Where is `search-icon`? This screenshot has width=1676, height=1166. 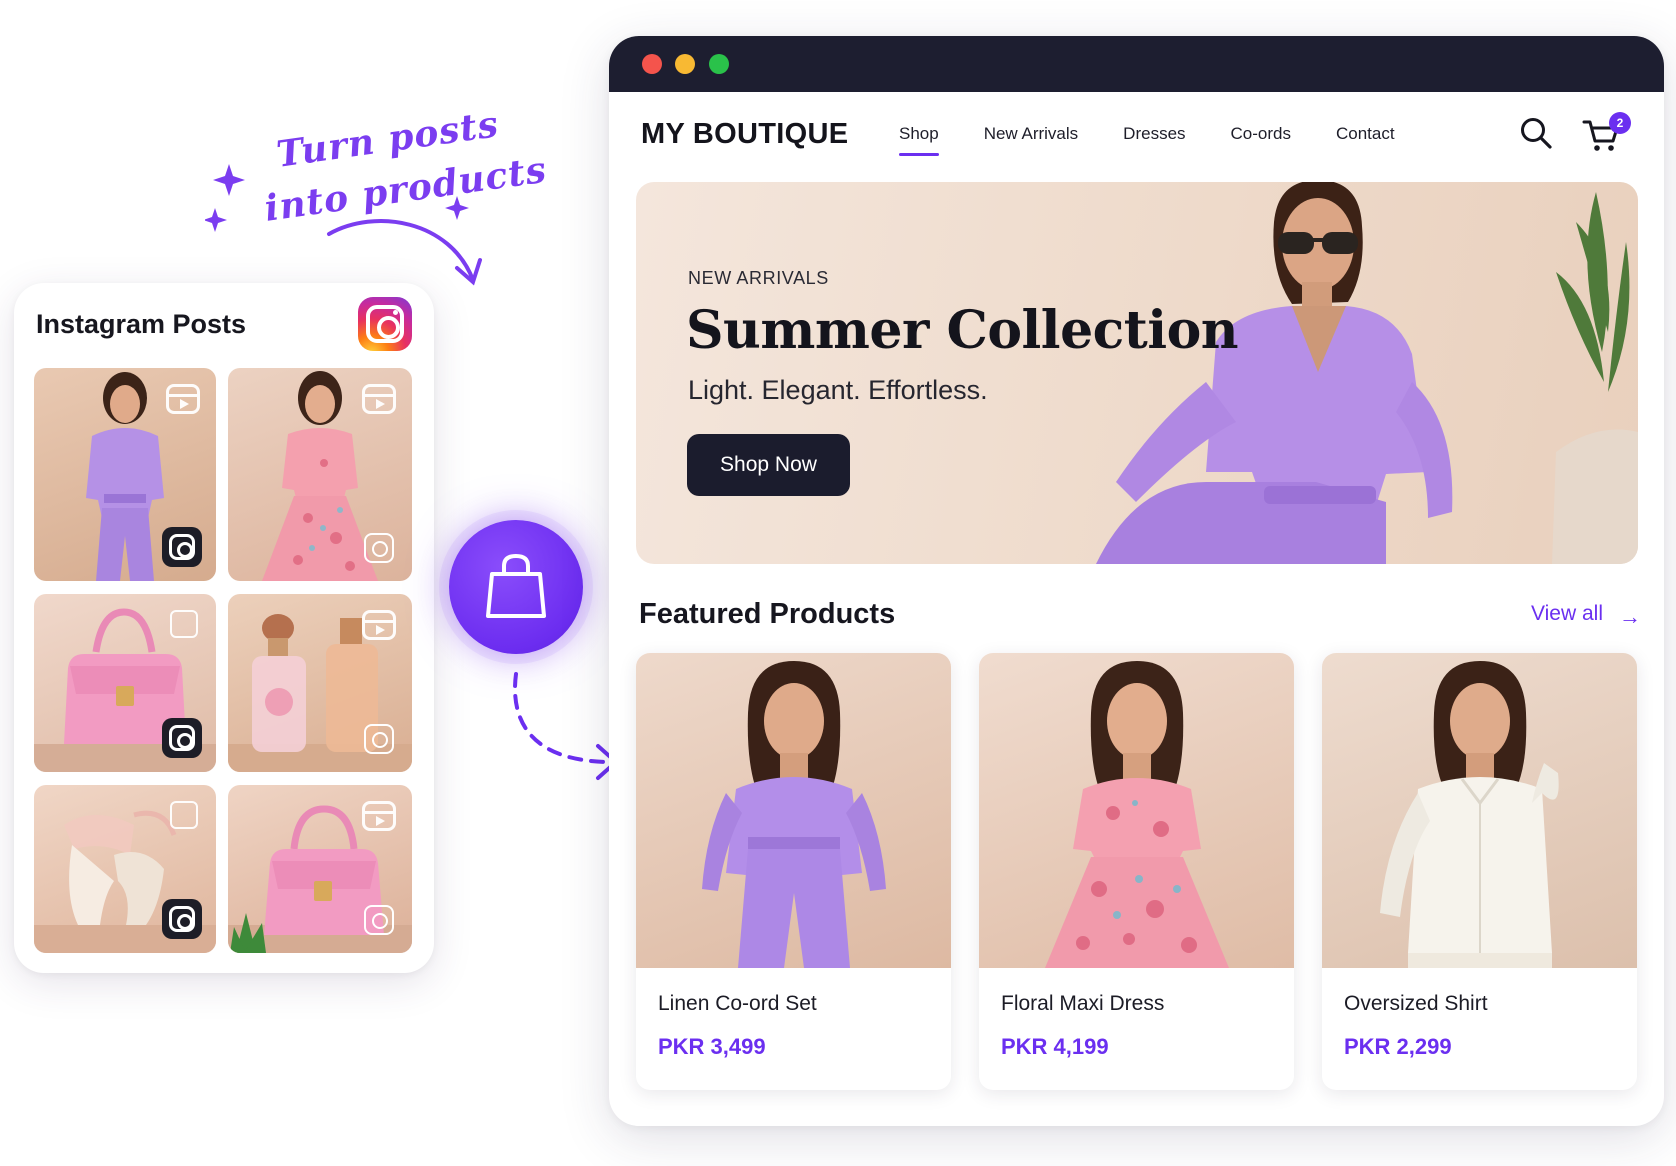
search-icon is located at coordinates (1536, 133).